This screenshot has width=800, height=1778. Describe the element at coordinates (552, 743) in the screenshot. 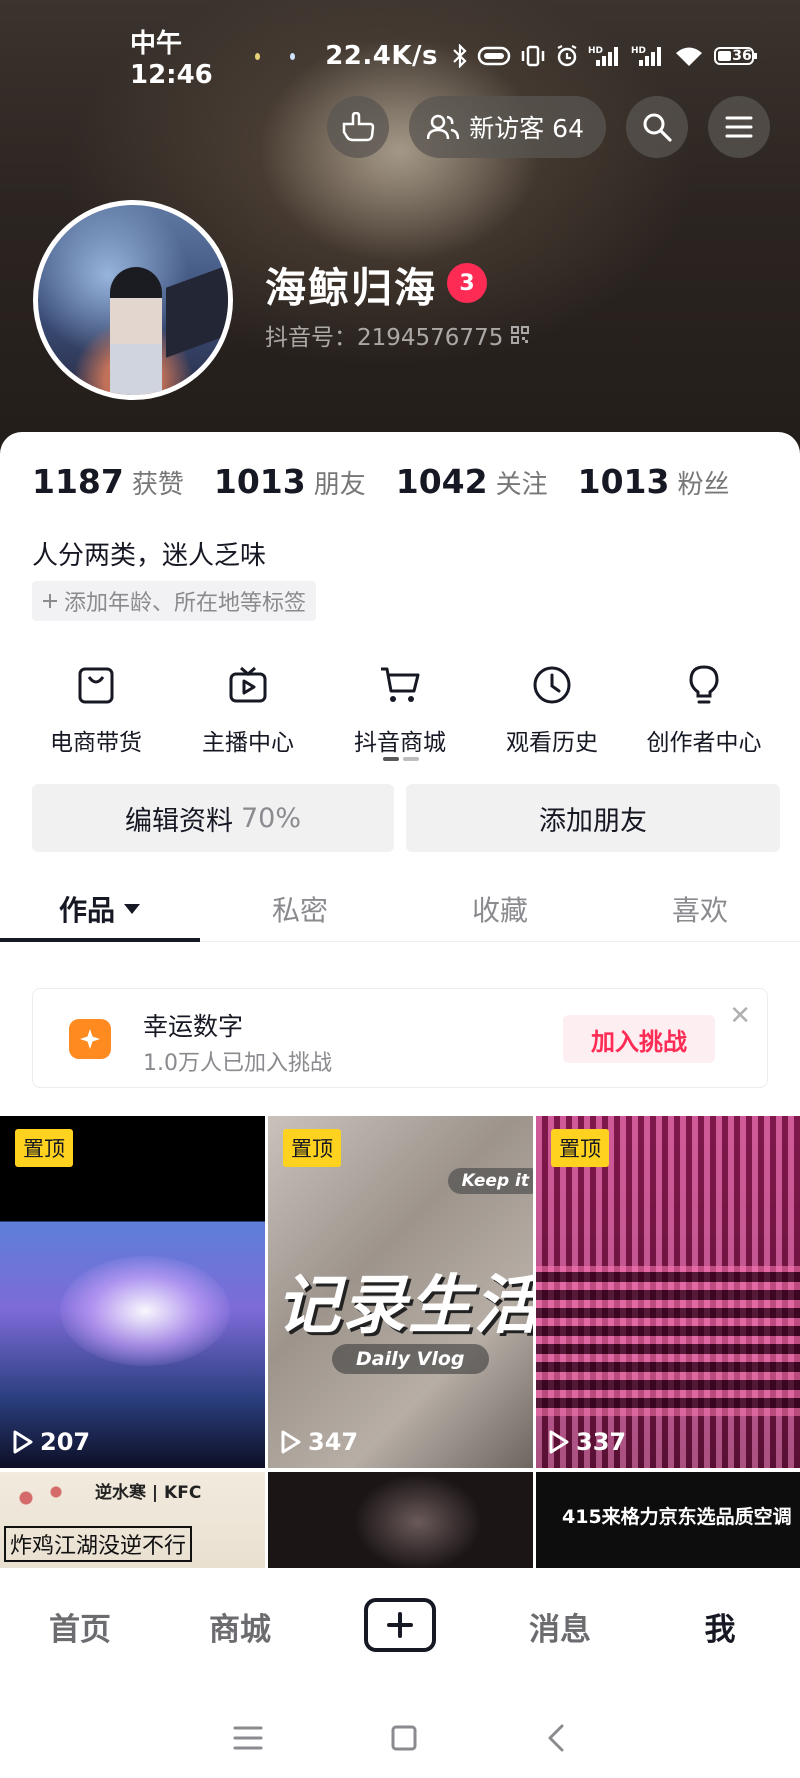

I see `shortcut-label: 观看历史` at that location.